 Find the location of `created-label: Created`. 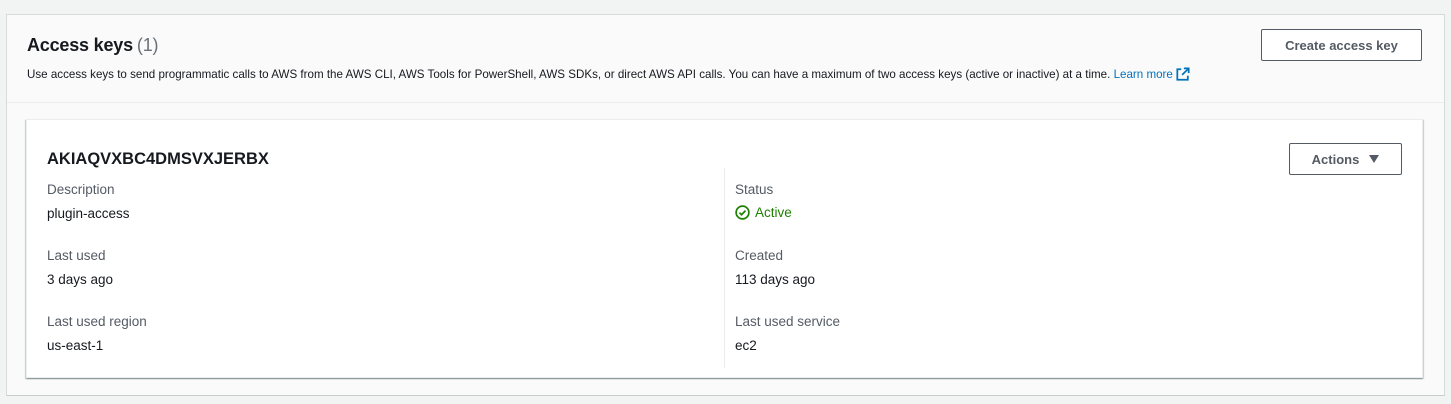

created-label: Created is located at coordinates (759, 255).